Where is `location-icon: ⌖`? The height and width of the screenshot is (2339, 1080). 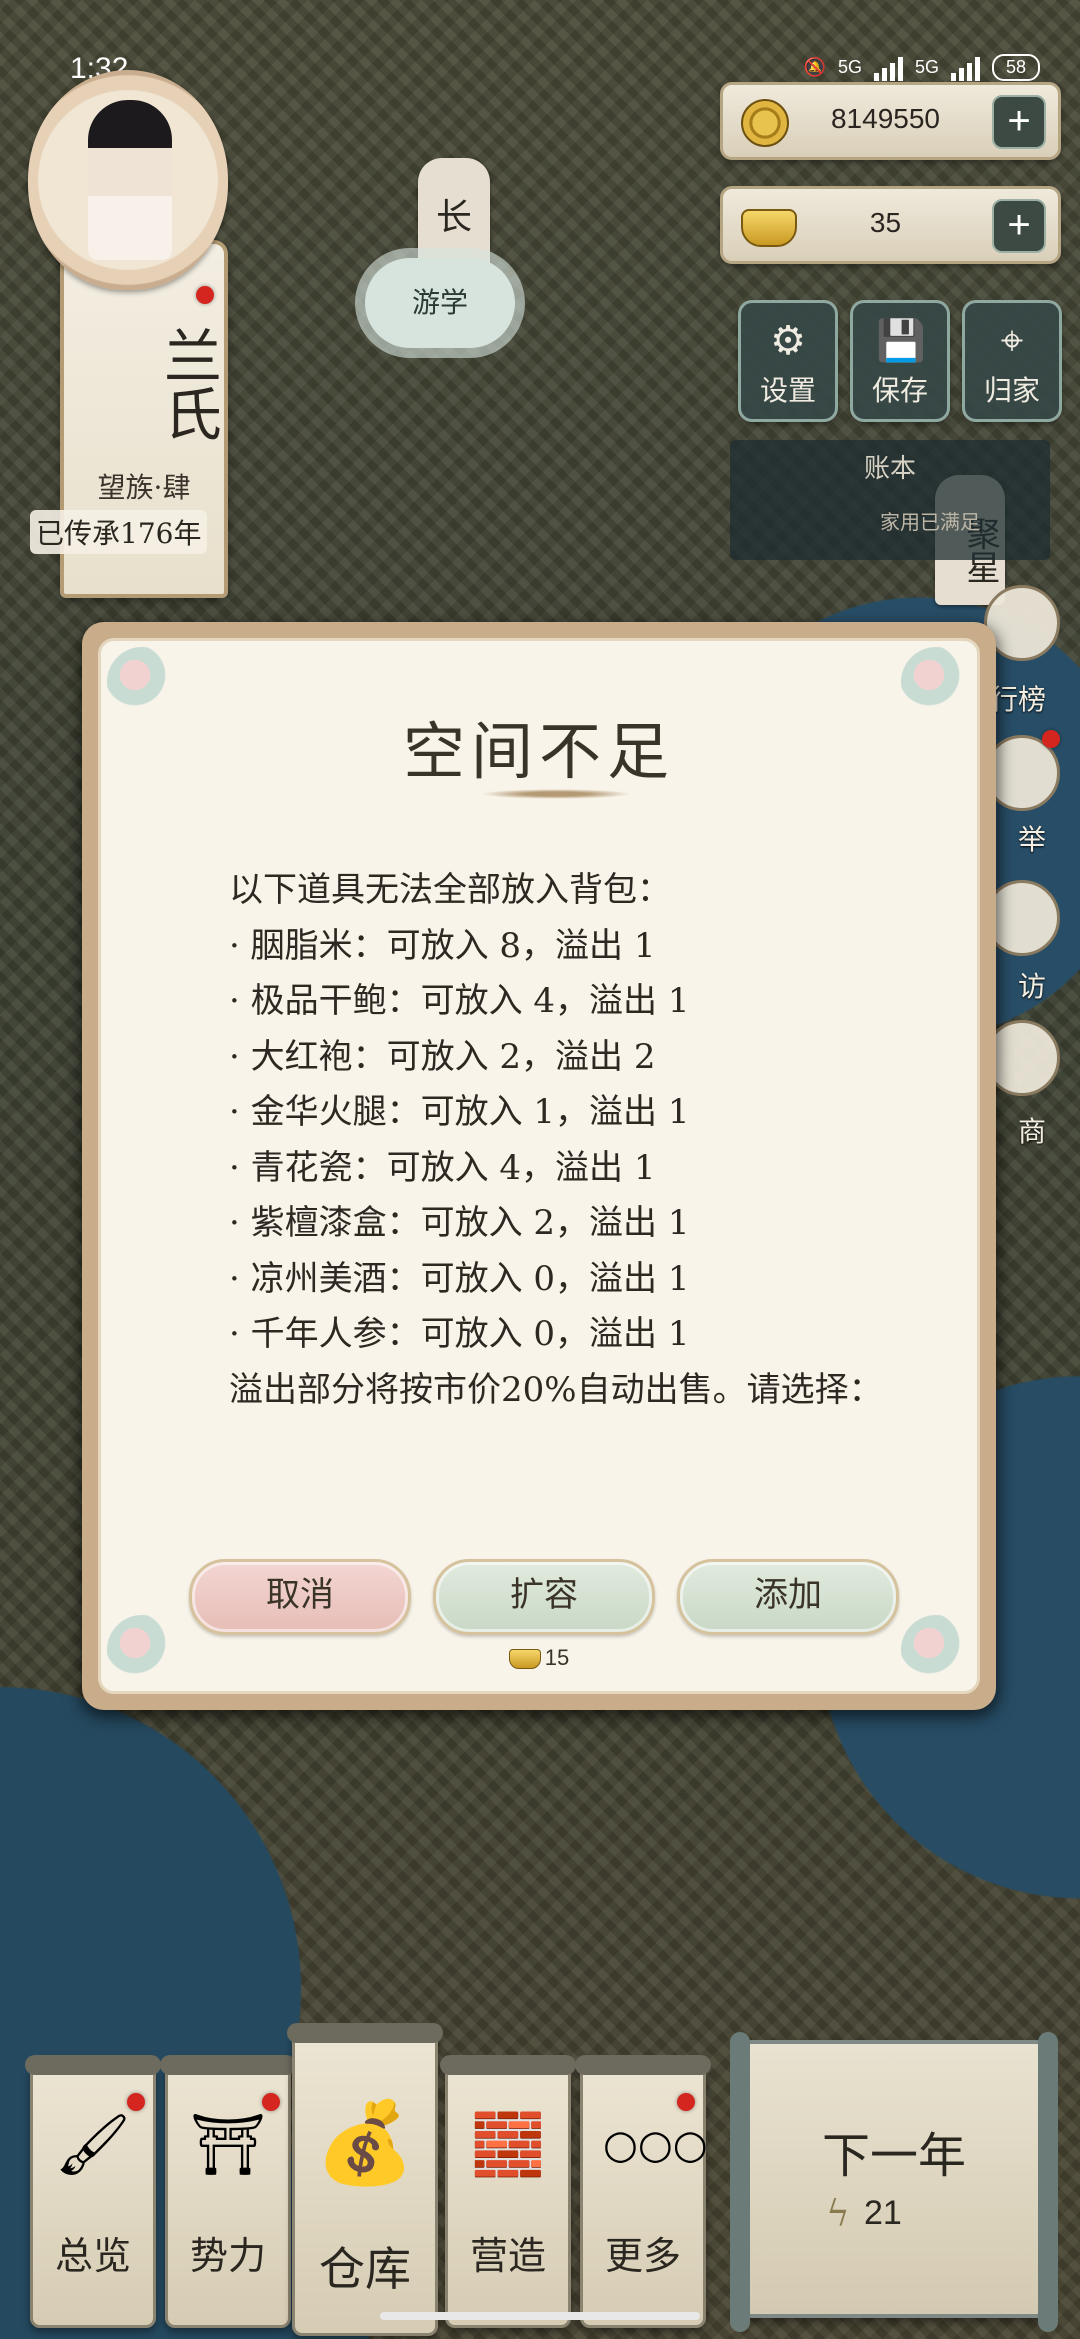 location-icon: ⌖ is located at coordinates (1012, 341).